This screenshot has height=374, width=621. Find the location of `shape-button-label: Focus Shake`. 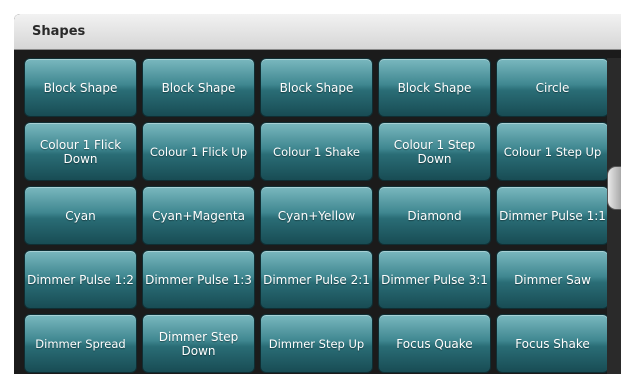

shape-button-label: Focus Shake is located at coordinates (552, 343).